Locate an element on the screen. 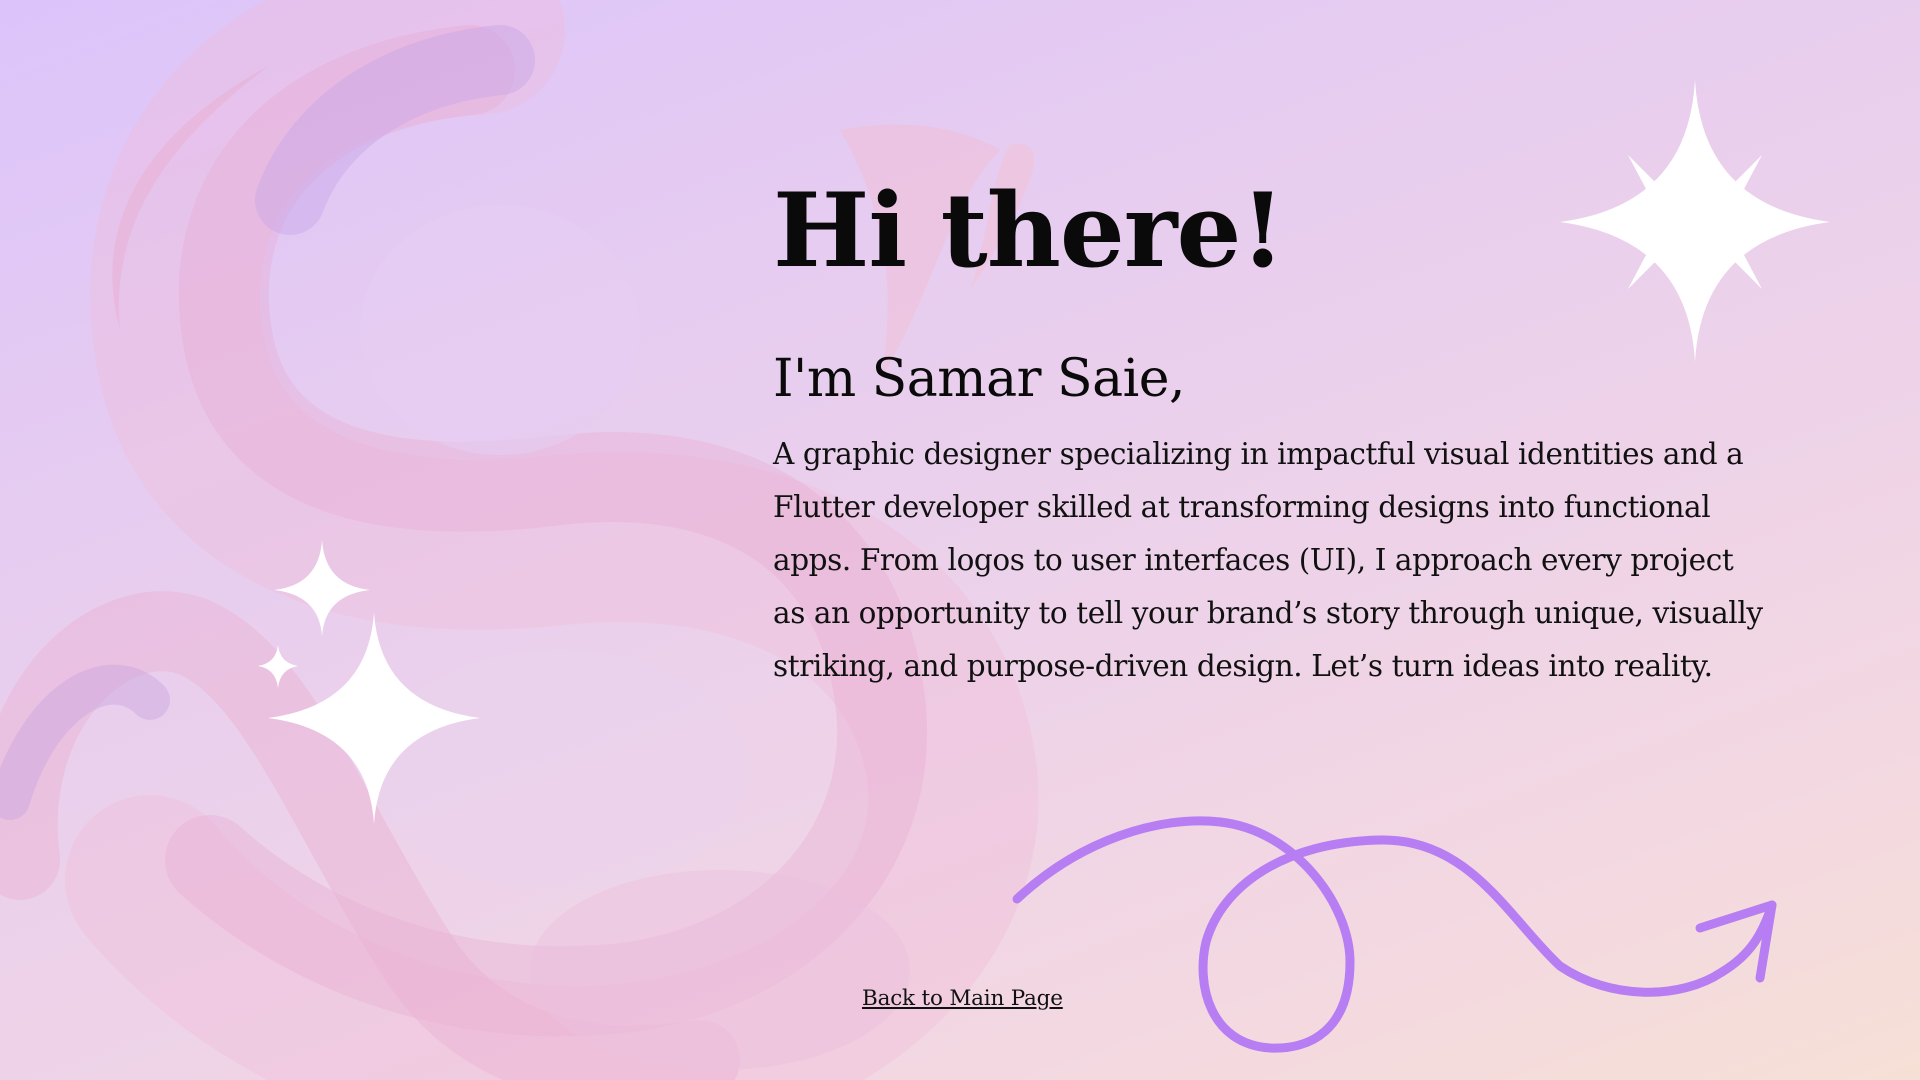  back-to-main-link: Back to Main Page is located at coordinates (962, 998).